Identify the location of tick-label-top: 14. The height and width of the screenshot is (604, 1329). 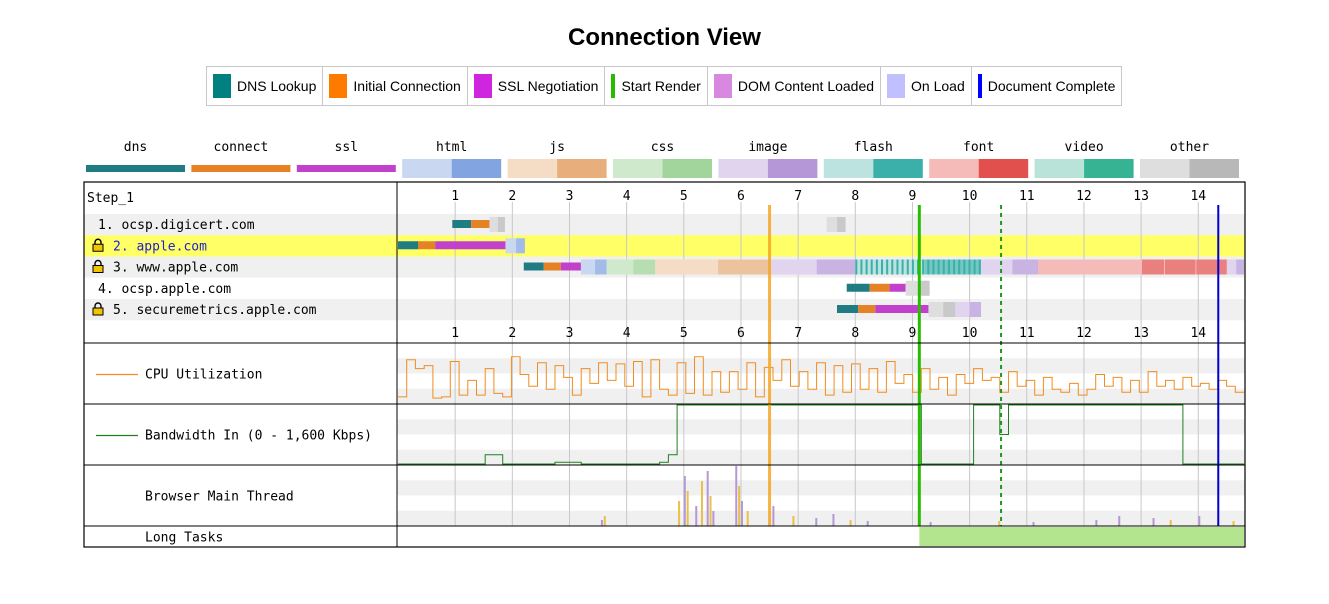
(1198, 196).